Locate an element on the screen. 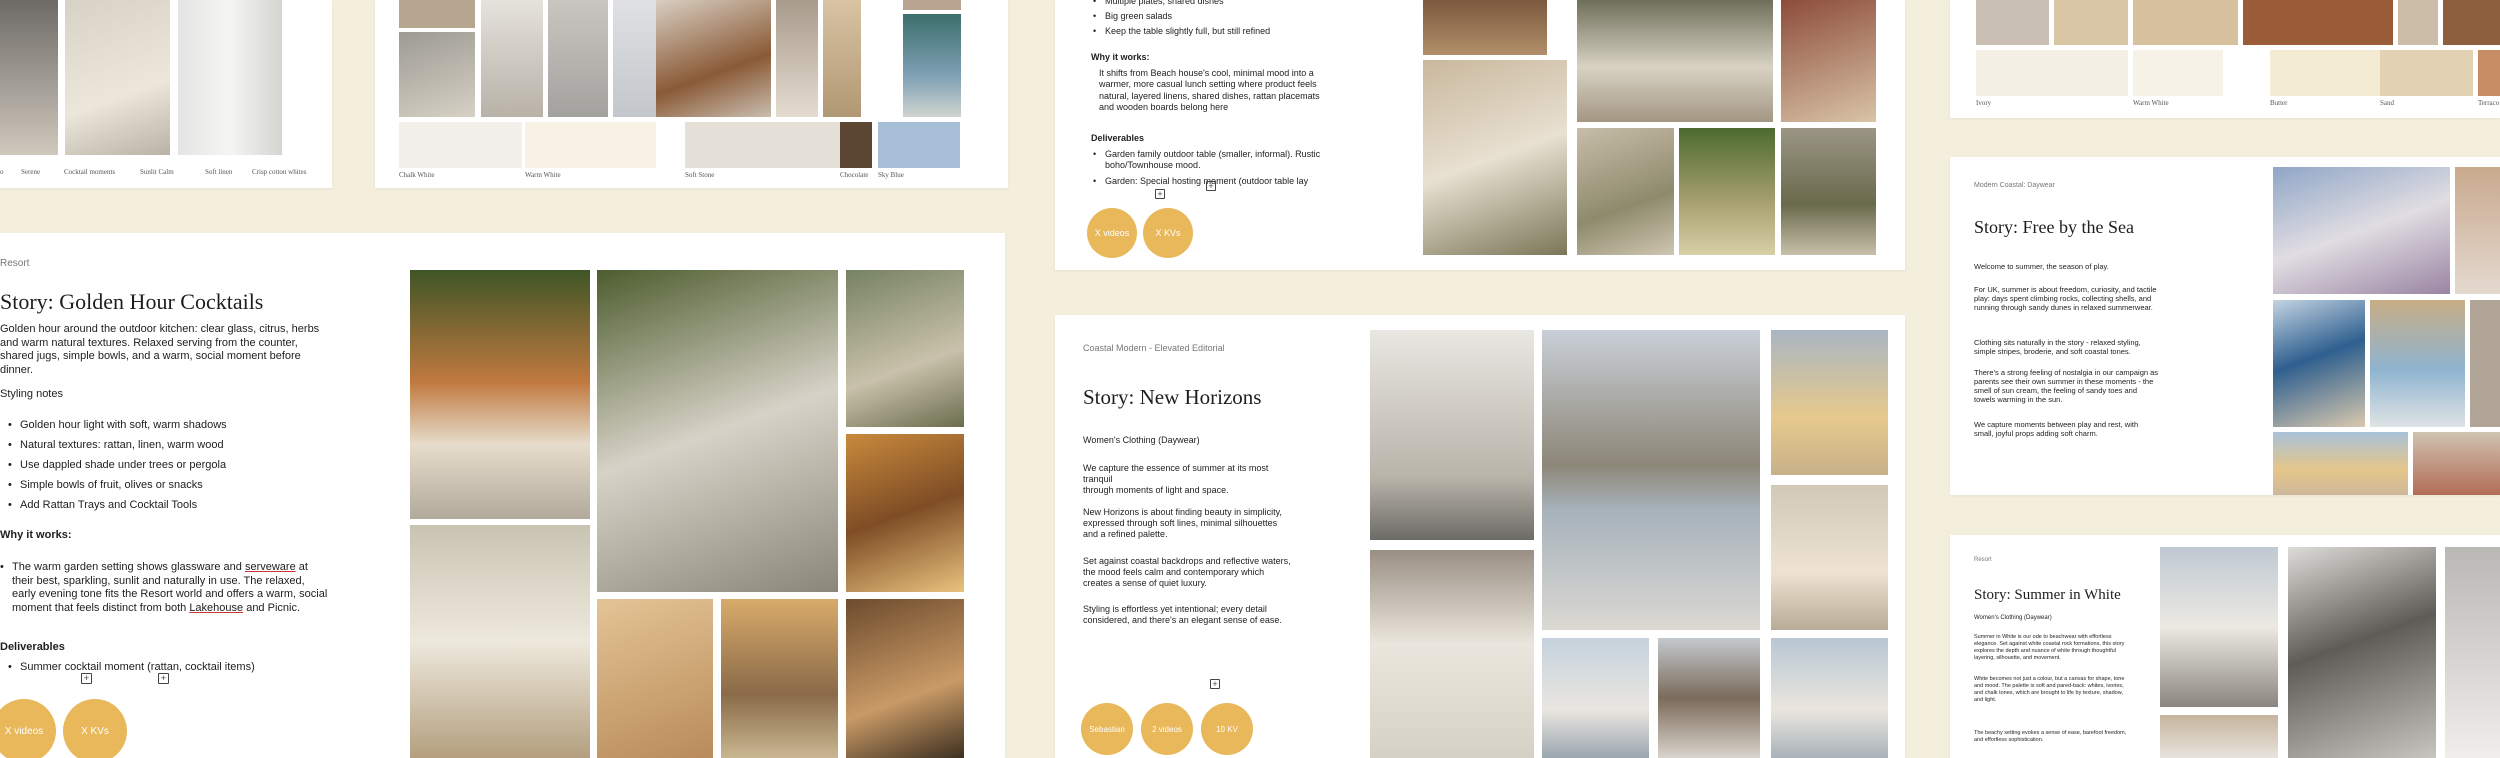 The image size is (2500, 758). story-title: Story: Summer in White is located at coordinates (2047, 595).